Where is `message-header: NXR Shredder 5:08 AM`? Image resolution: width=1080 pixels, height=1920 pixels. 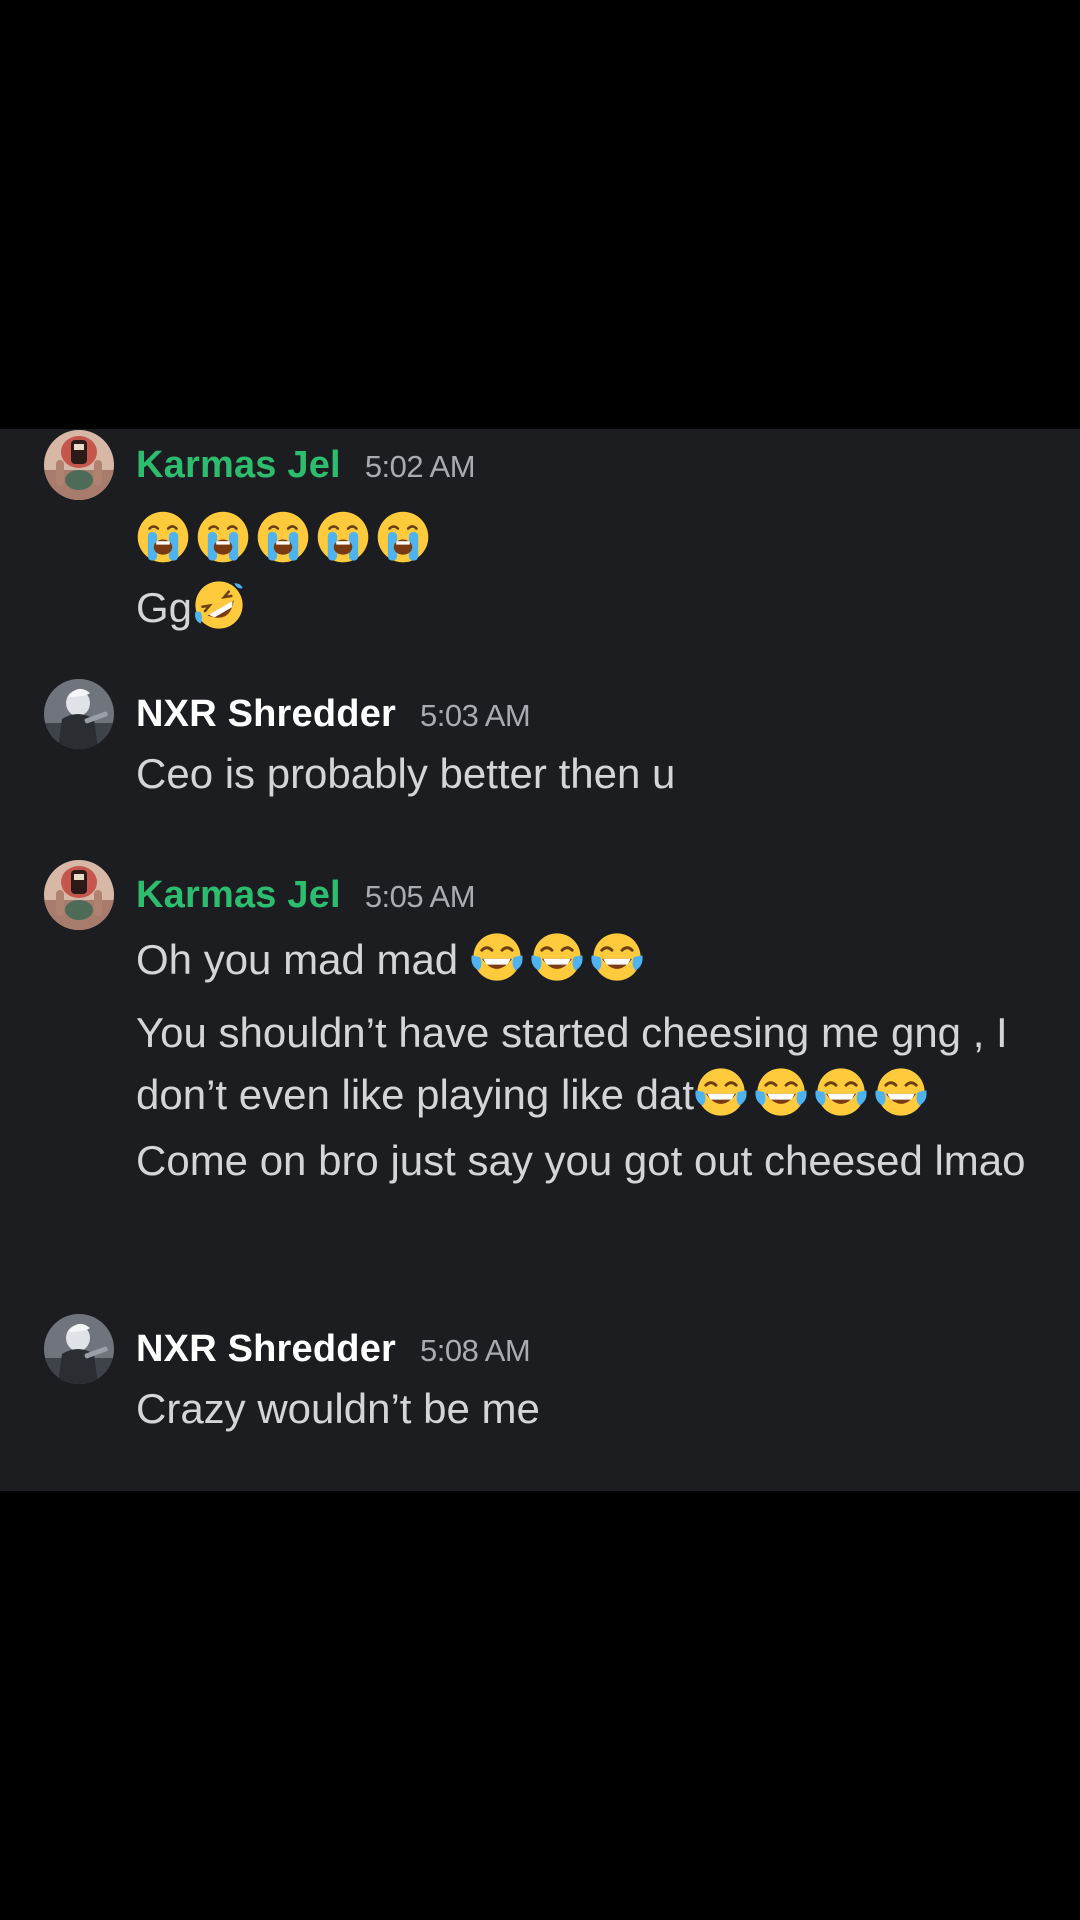
message-header: NXR Shredder 5:08 AM is located at coordinates (333, 1352).